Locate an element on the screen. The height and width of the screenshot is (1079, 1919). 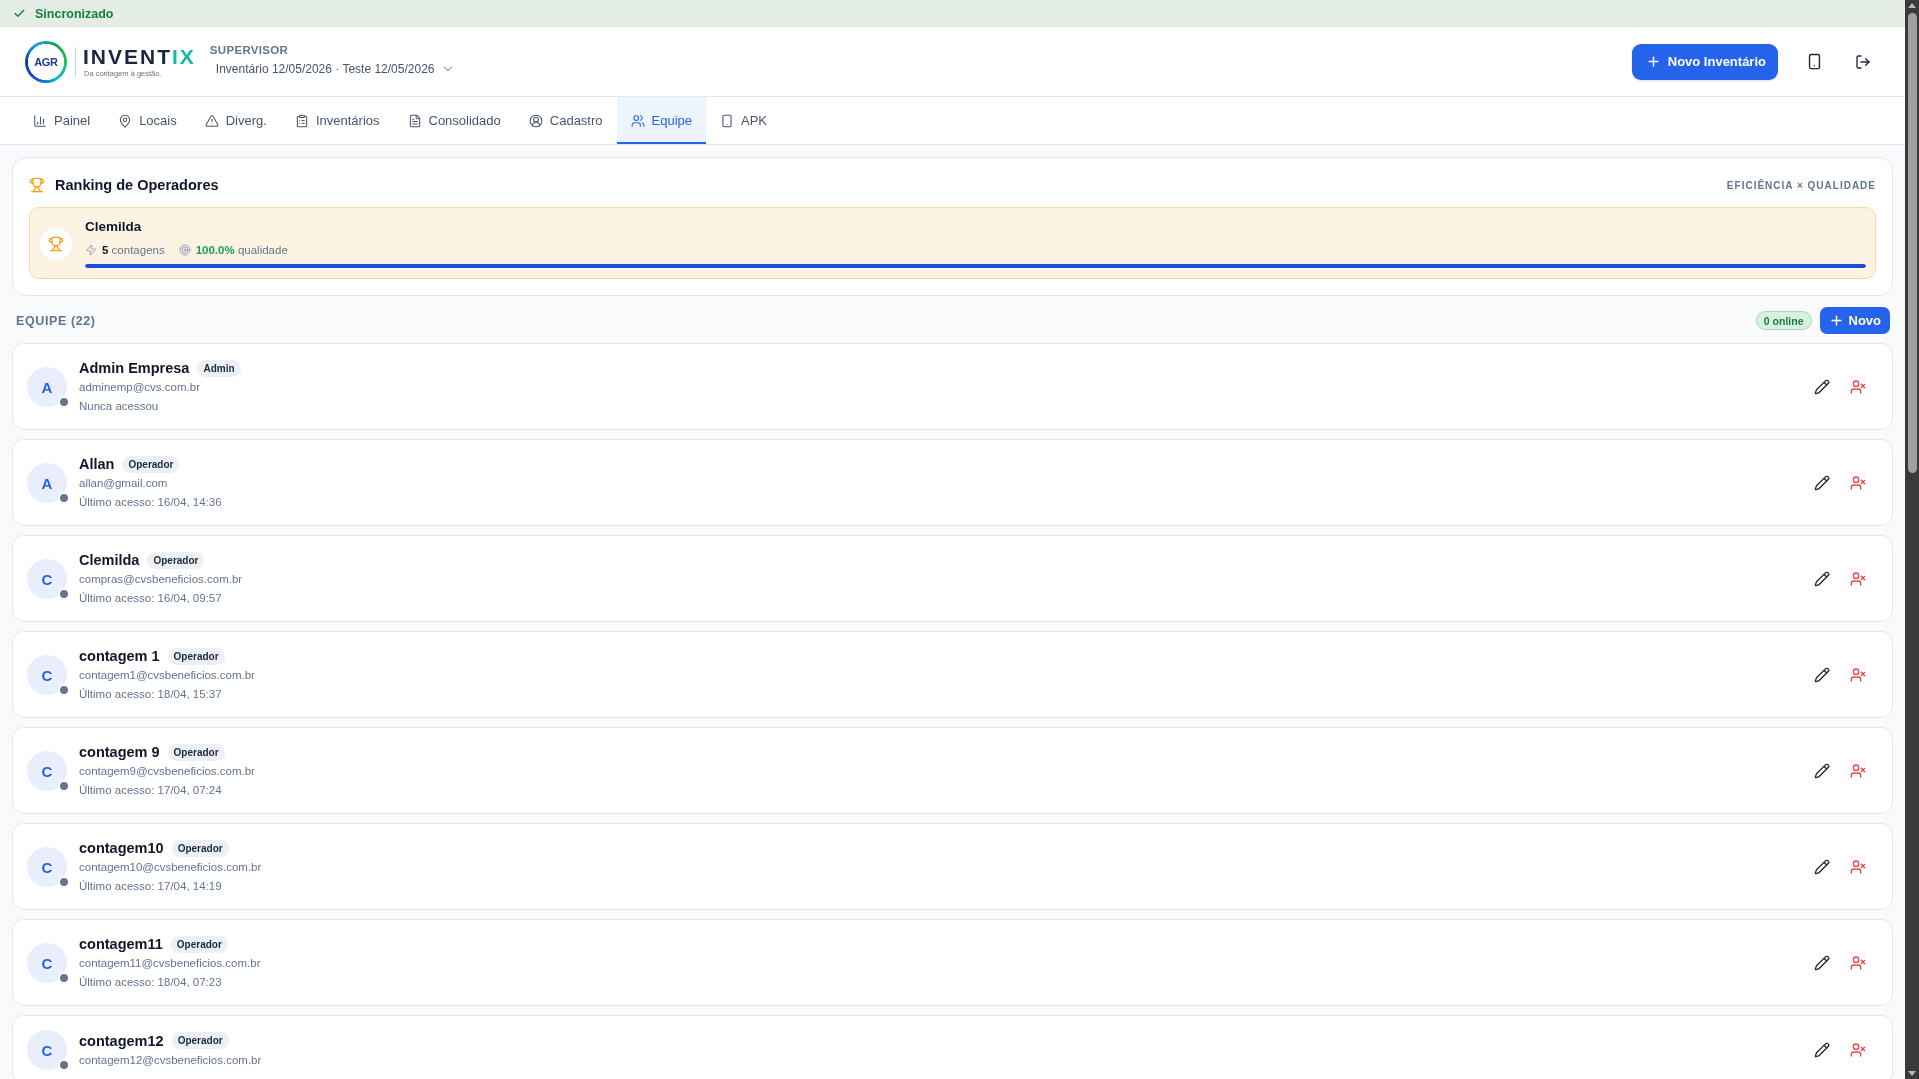
tab: Equipe is located at coordinates (661, 120).